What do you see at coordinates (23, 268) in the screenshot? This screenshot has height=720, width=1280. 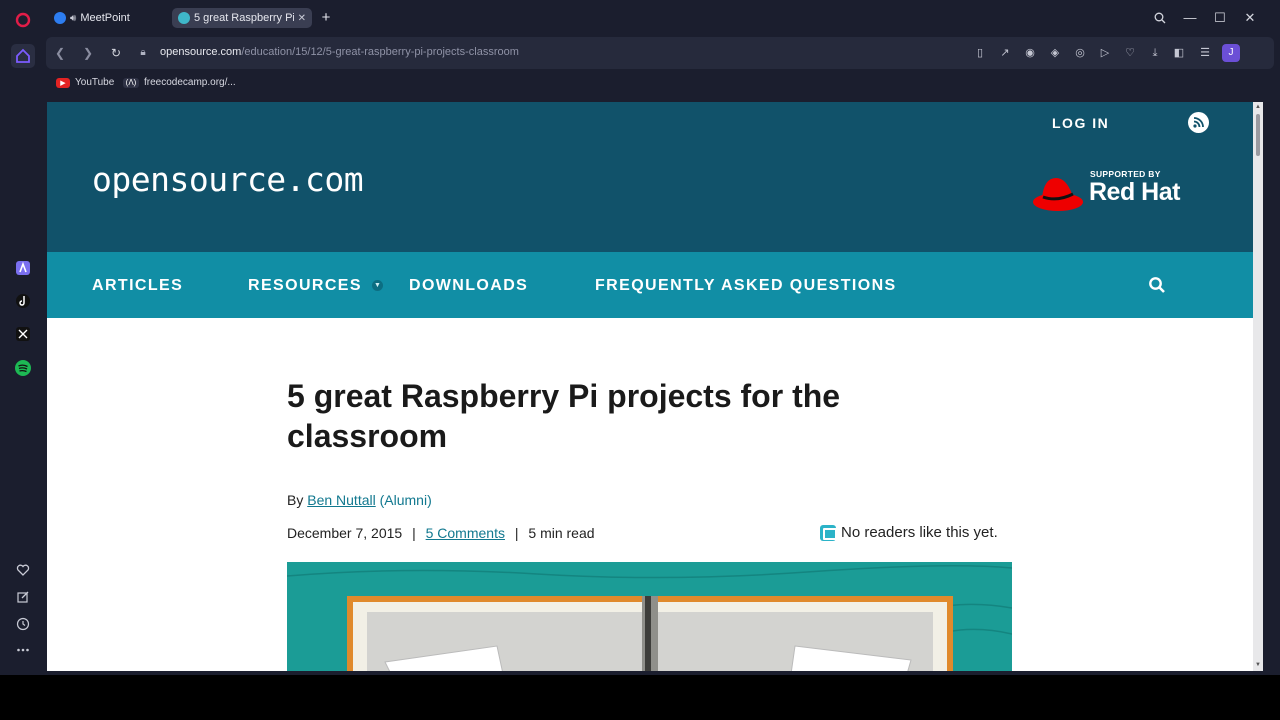 I see `aria-icon` at bounding box center [23, 268].